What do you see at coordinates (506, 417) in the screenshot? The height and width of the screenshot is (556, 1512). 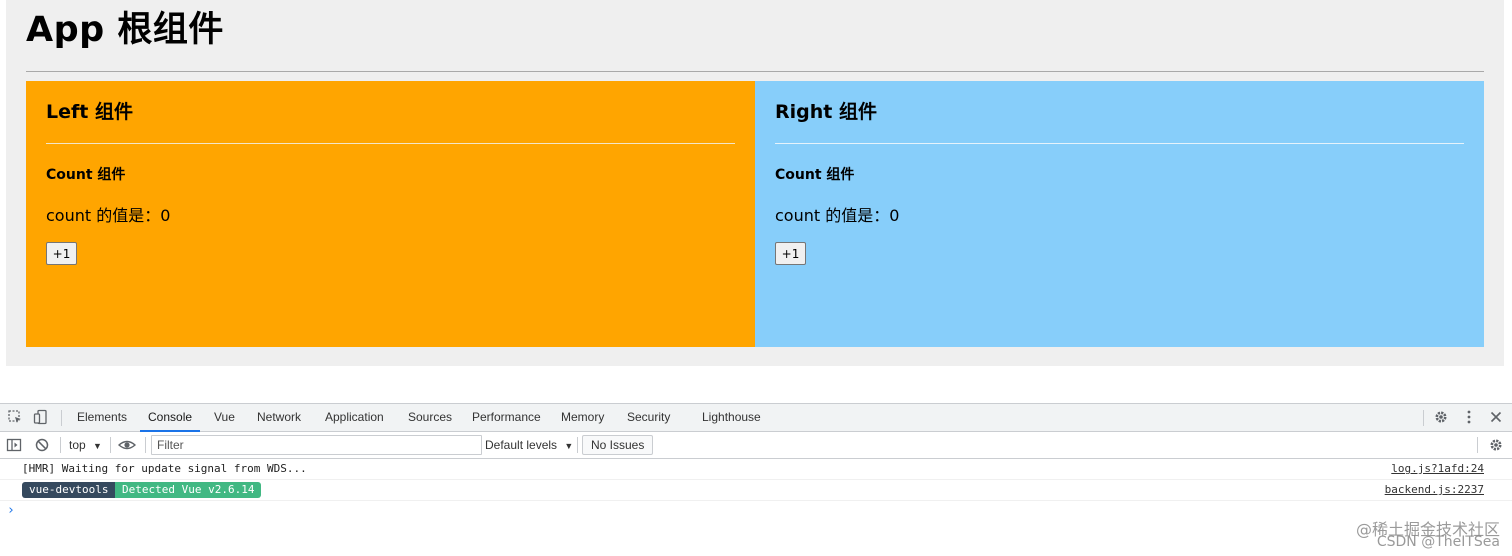 I see `tab-performance: Performance` at bounding box center [506, 417].